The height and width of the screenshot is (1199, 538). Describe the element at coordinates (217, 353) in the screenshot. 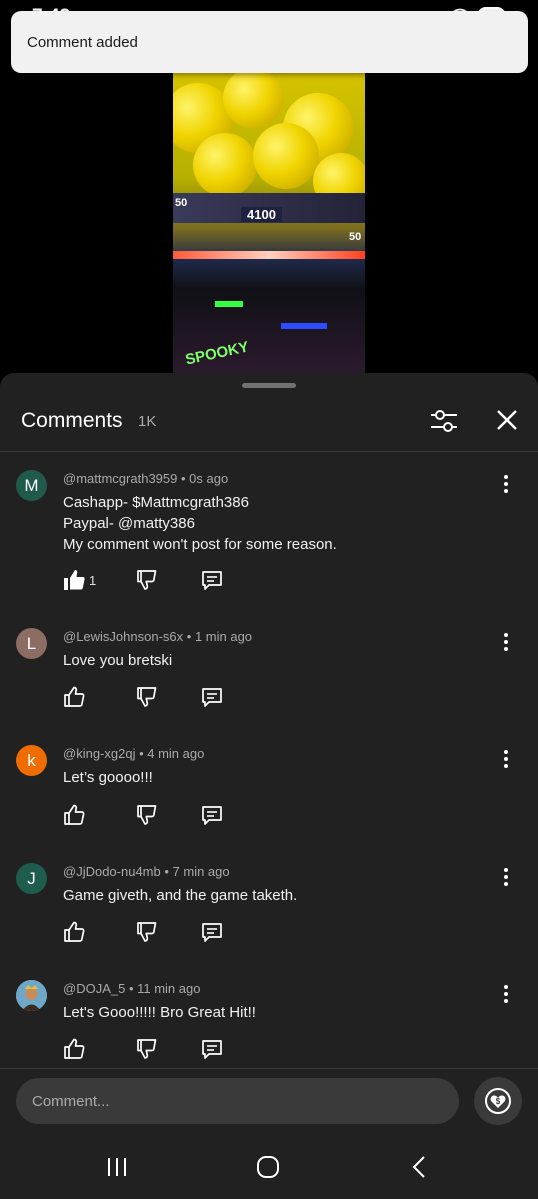

I see `spooky-sign: SPOOKY` at that location.